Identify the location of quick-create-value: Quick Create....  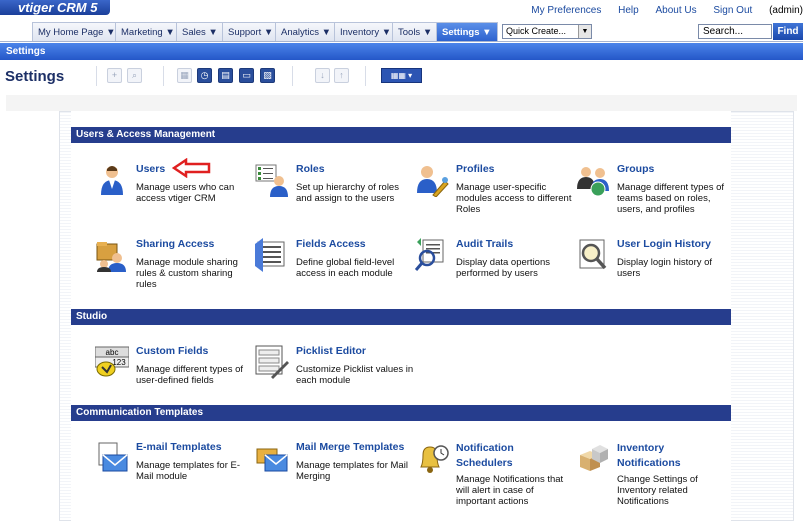
(536, 31).